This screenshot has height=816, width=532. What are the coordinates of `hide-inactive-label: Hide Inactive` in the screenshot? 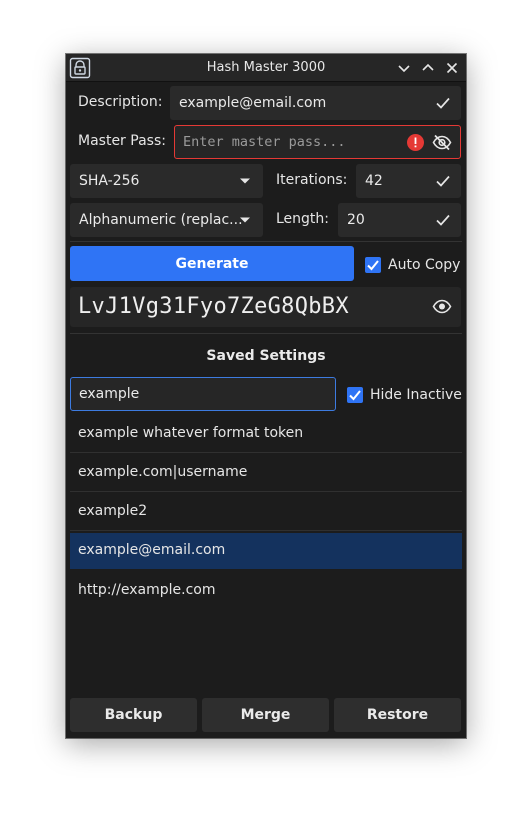 It's located at (416, 395).